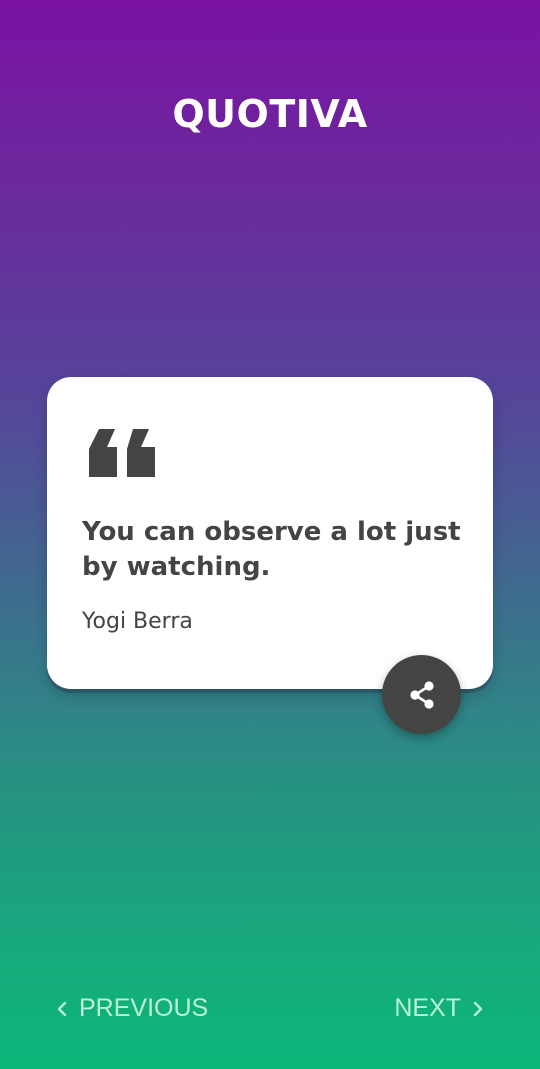  I want to click on next-label: NEXT, so click(427, 1008).